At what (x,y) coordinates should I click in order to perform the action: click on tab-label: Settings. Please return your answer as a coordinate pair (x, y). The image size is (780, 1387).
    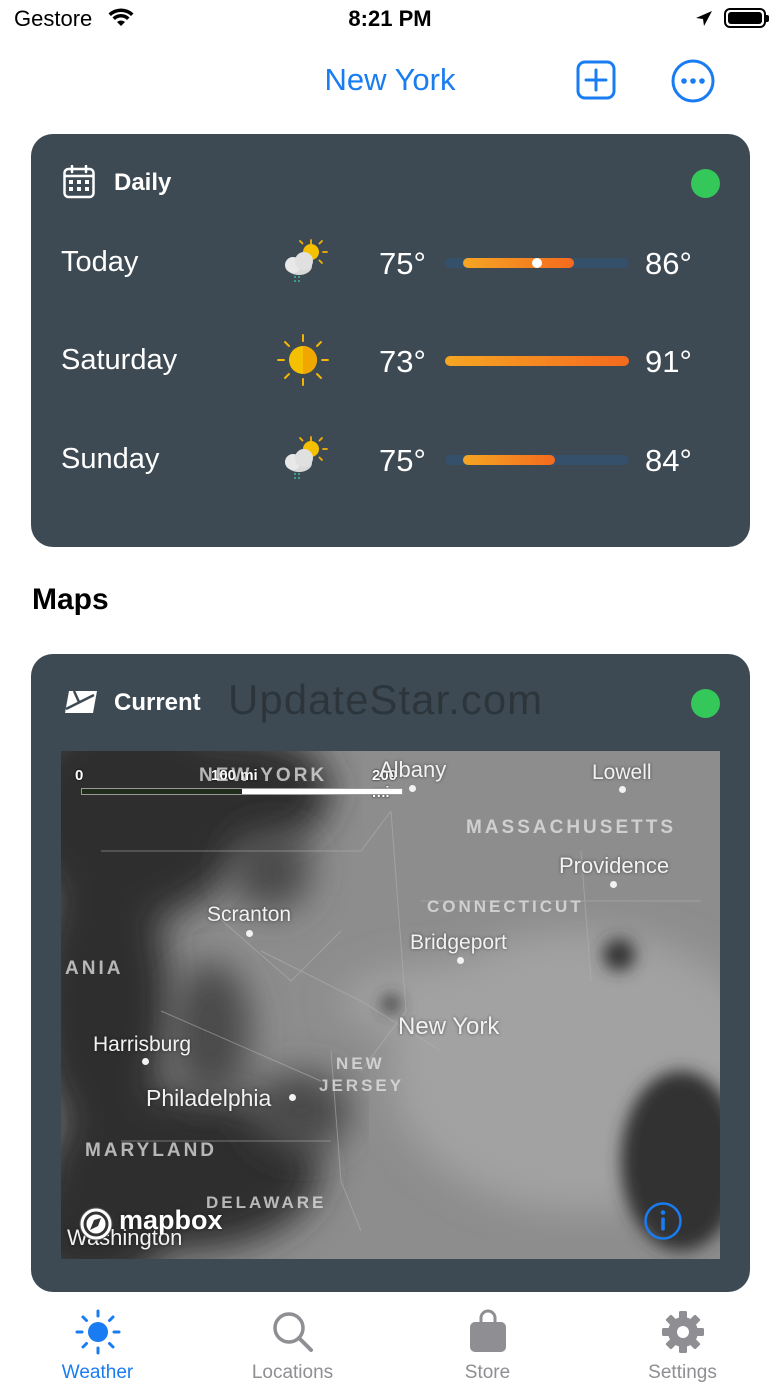
    Looking at the image, I should click on (682, 1372).